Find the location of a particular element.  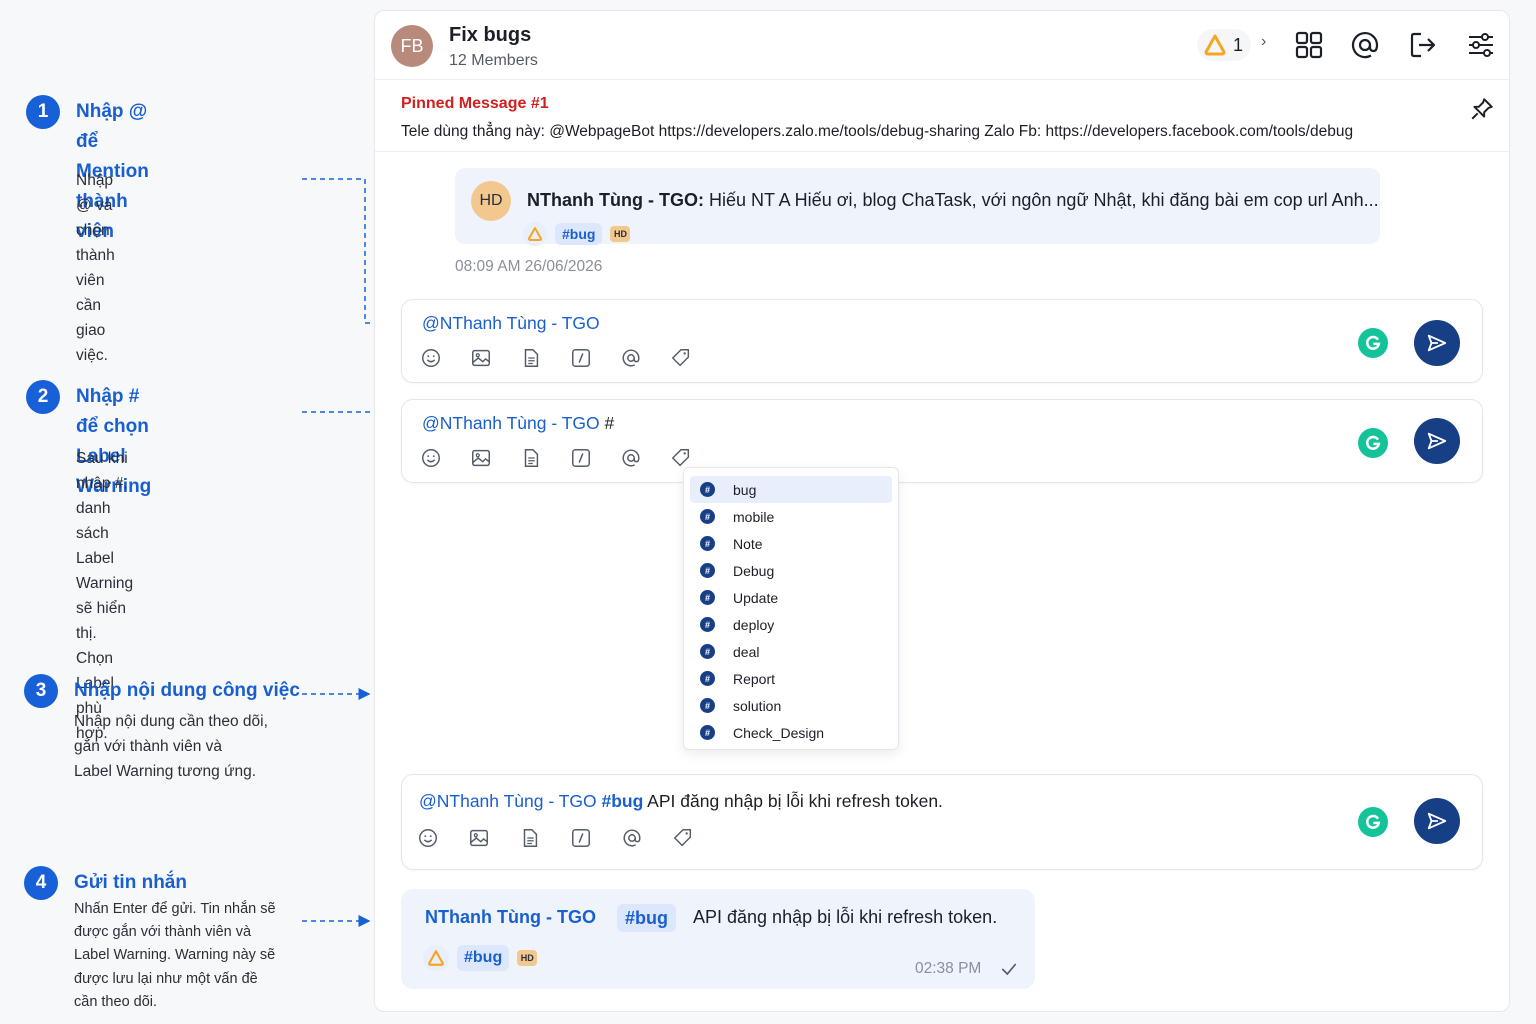

group-avatar: FB is located at coordinates (412, 46).